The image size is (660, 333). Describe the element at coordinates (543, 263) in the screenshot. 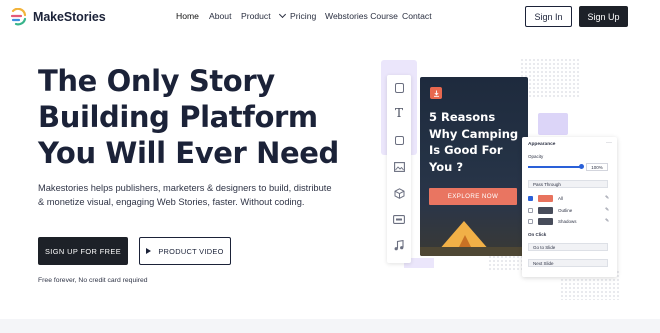

I see `on-click-target-value: Next Slide` at that location.